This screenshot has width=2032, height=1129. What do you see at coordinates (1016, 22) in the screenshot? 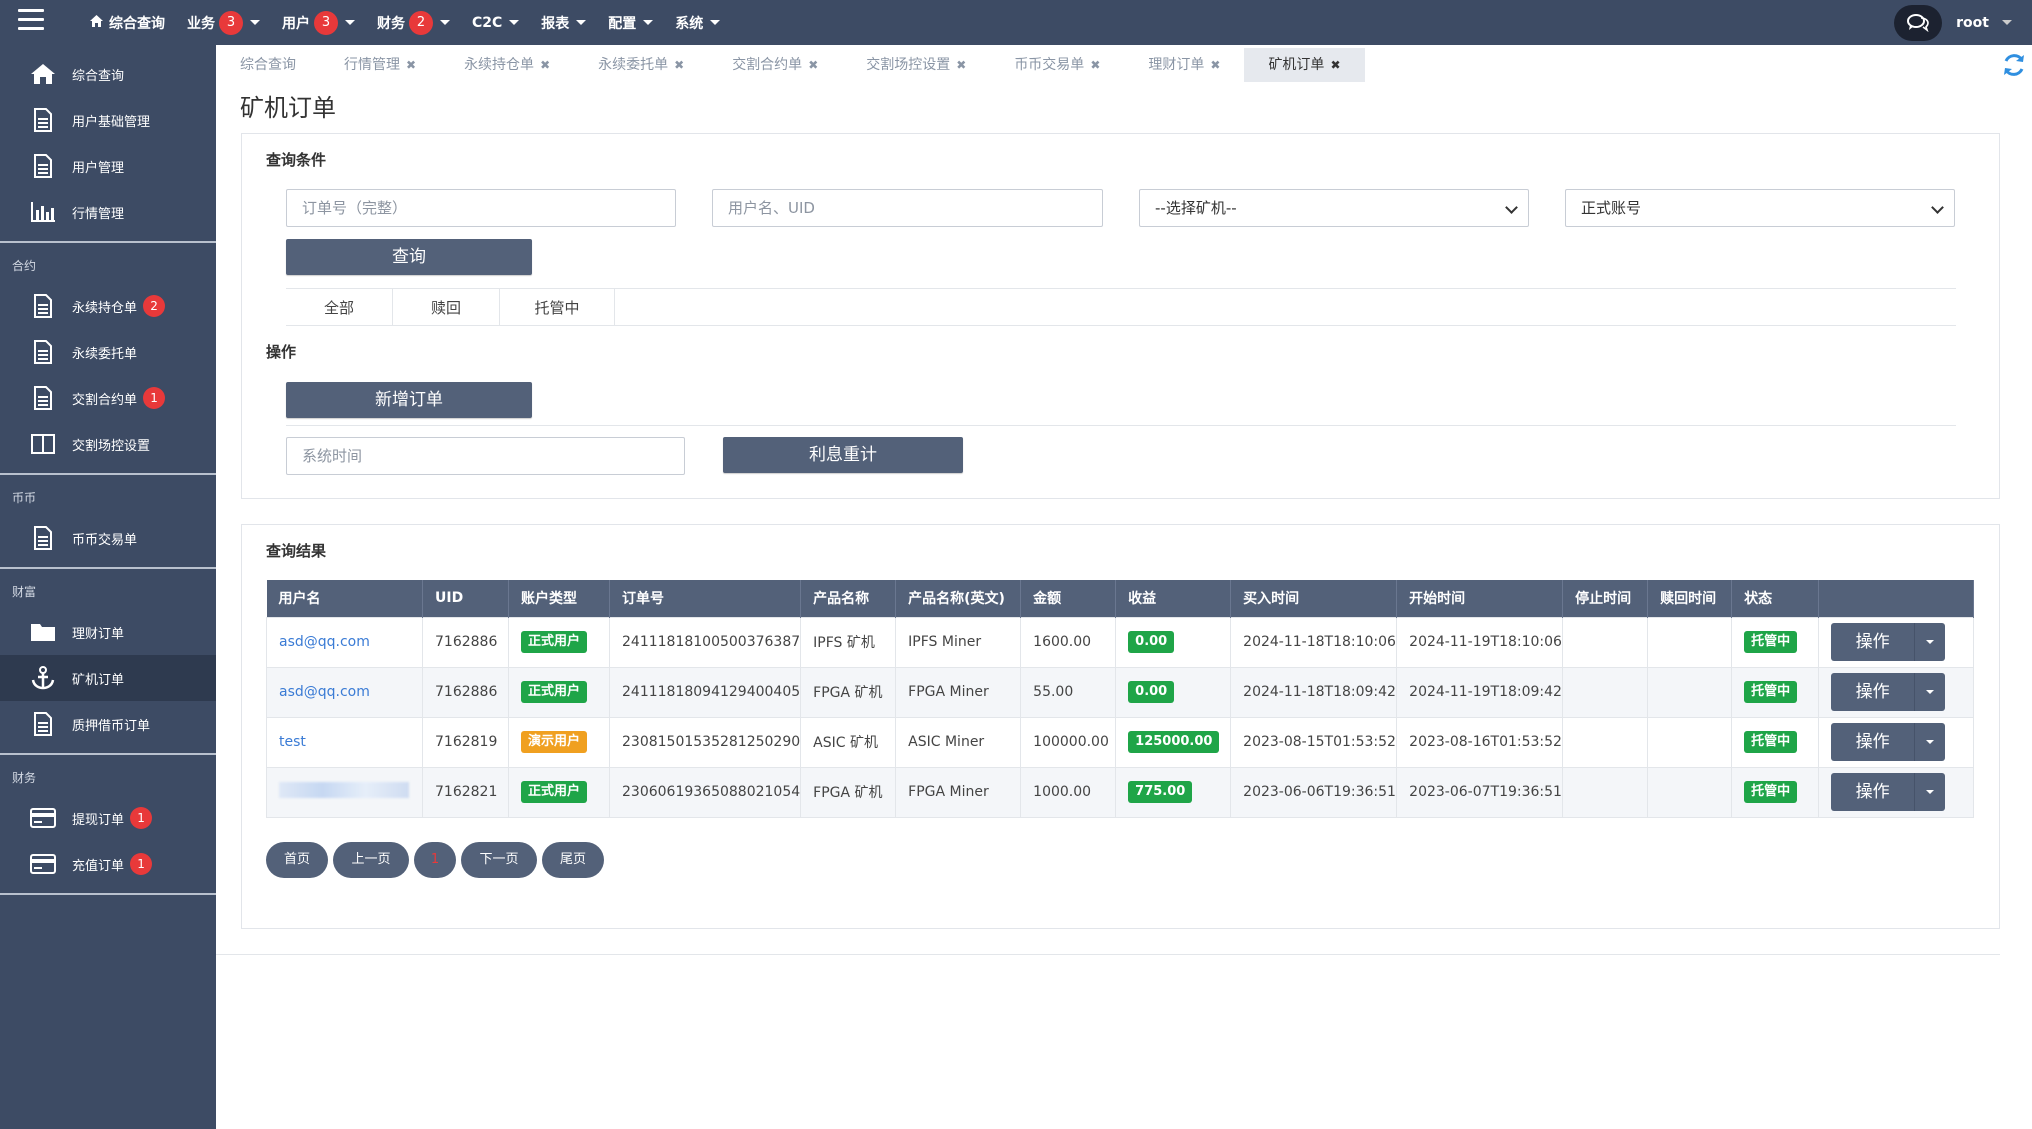
I see `top-navbar: 综合查询 业务 3 用户 3 财务 2 C2C 报表 配置 系统 root` at bounding box center [1016, 22].